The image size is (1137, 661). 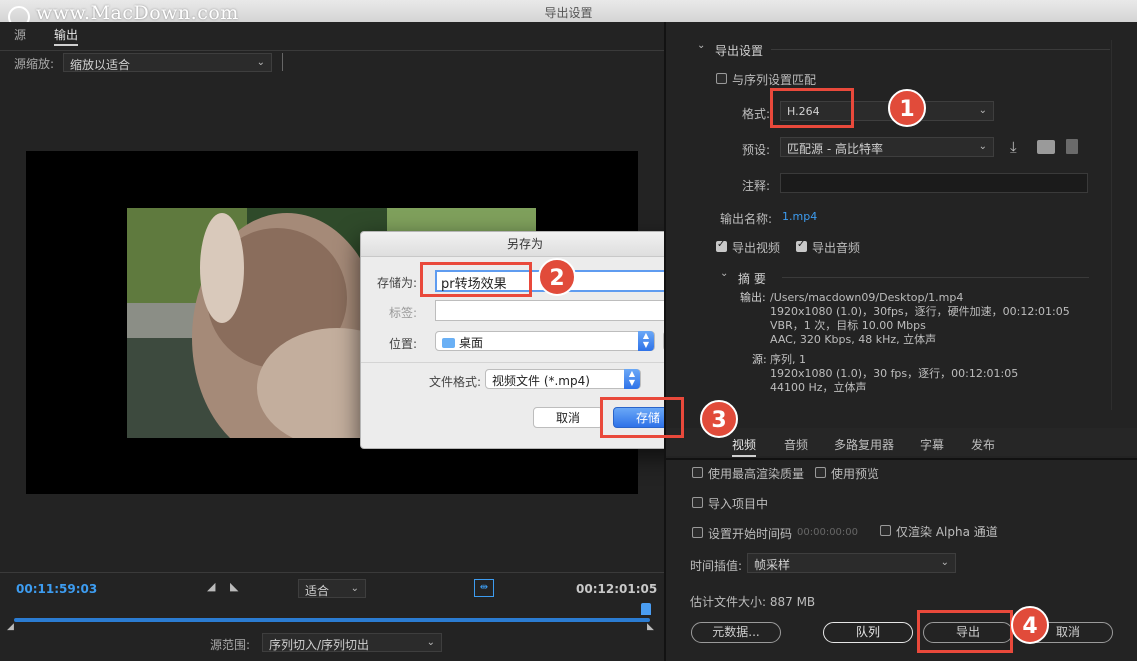 What do you see at coordinates (525, 244) in the screenshot?
I see `dialog-title: 另存为` at bounding box center [525, 244].